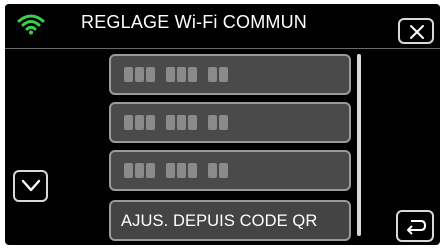 The height and width of the screenshot is (249, 445). Describe the element at coordinates (194, 22) in the screenshot. I see `page-title: REGLAGE Wi-Fi COMMUN` at that location.